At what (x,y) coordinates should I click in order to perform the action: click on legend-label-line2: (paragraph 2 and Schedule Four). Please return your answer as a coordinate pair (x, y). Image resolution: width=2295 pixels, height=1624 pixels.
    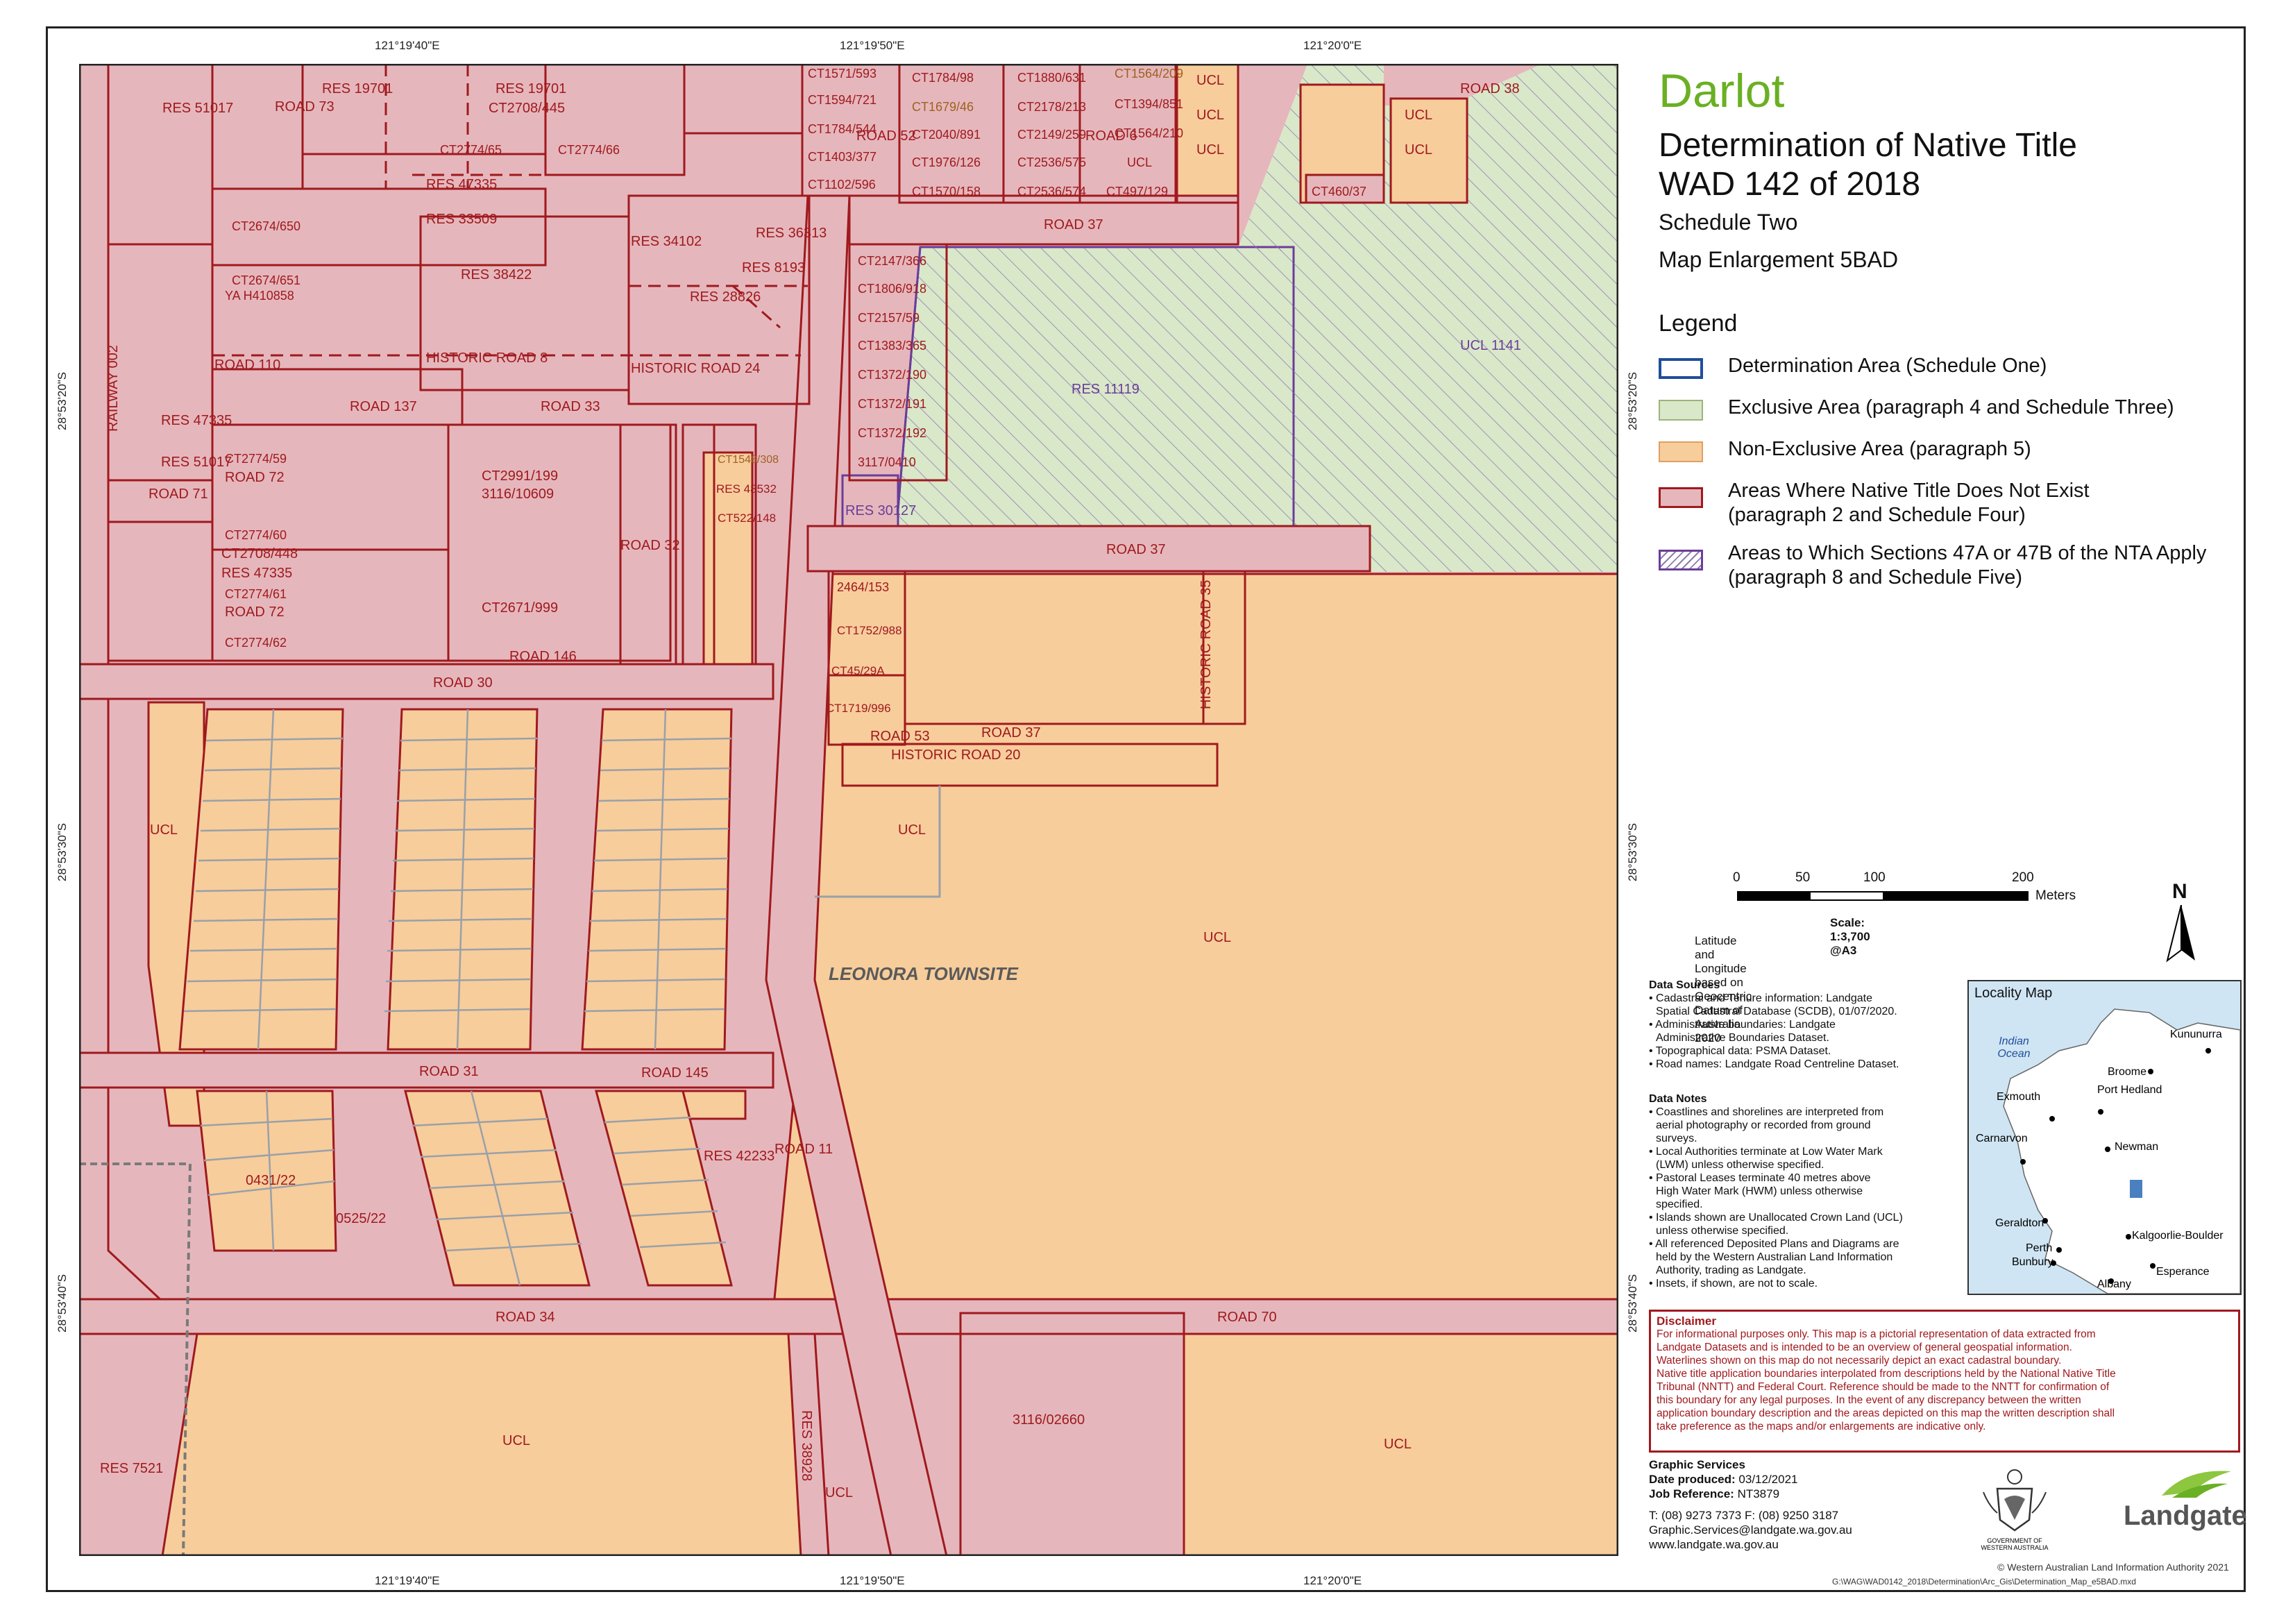
    Looking at the image, I should click on (1877, 515).